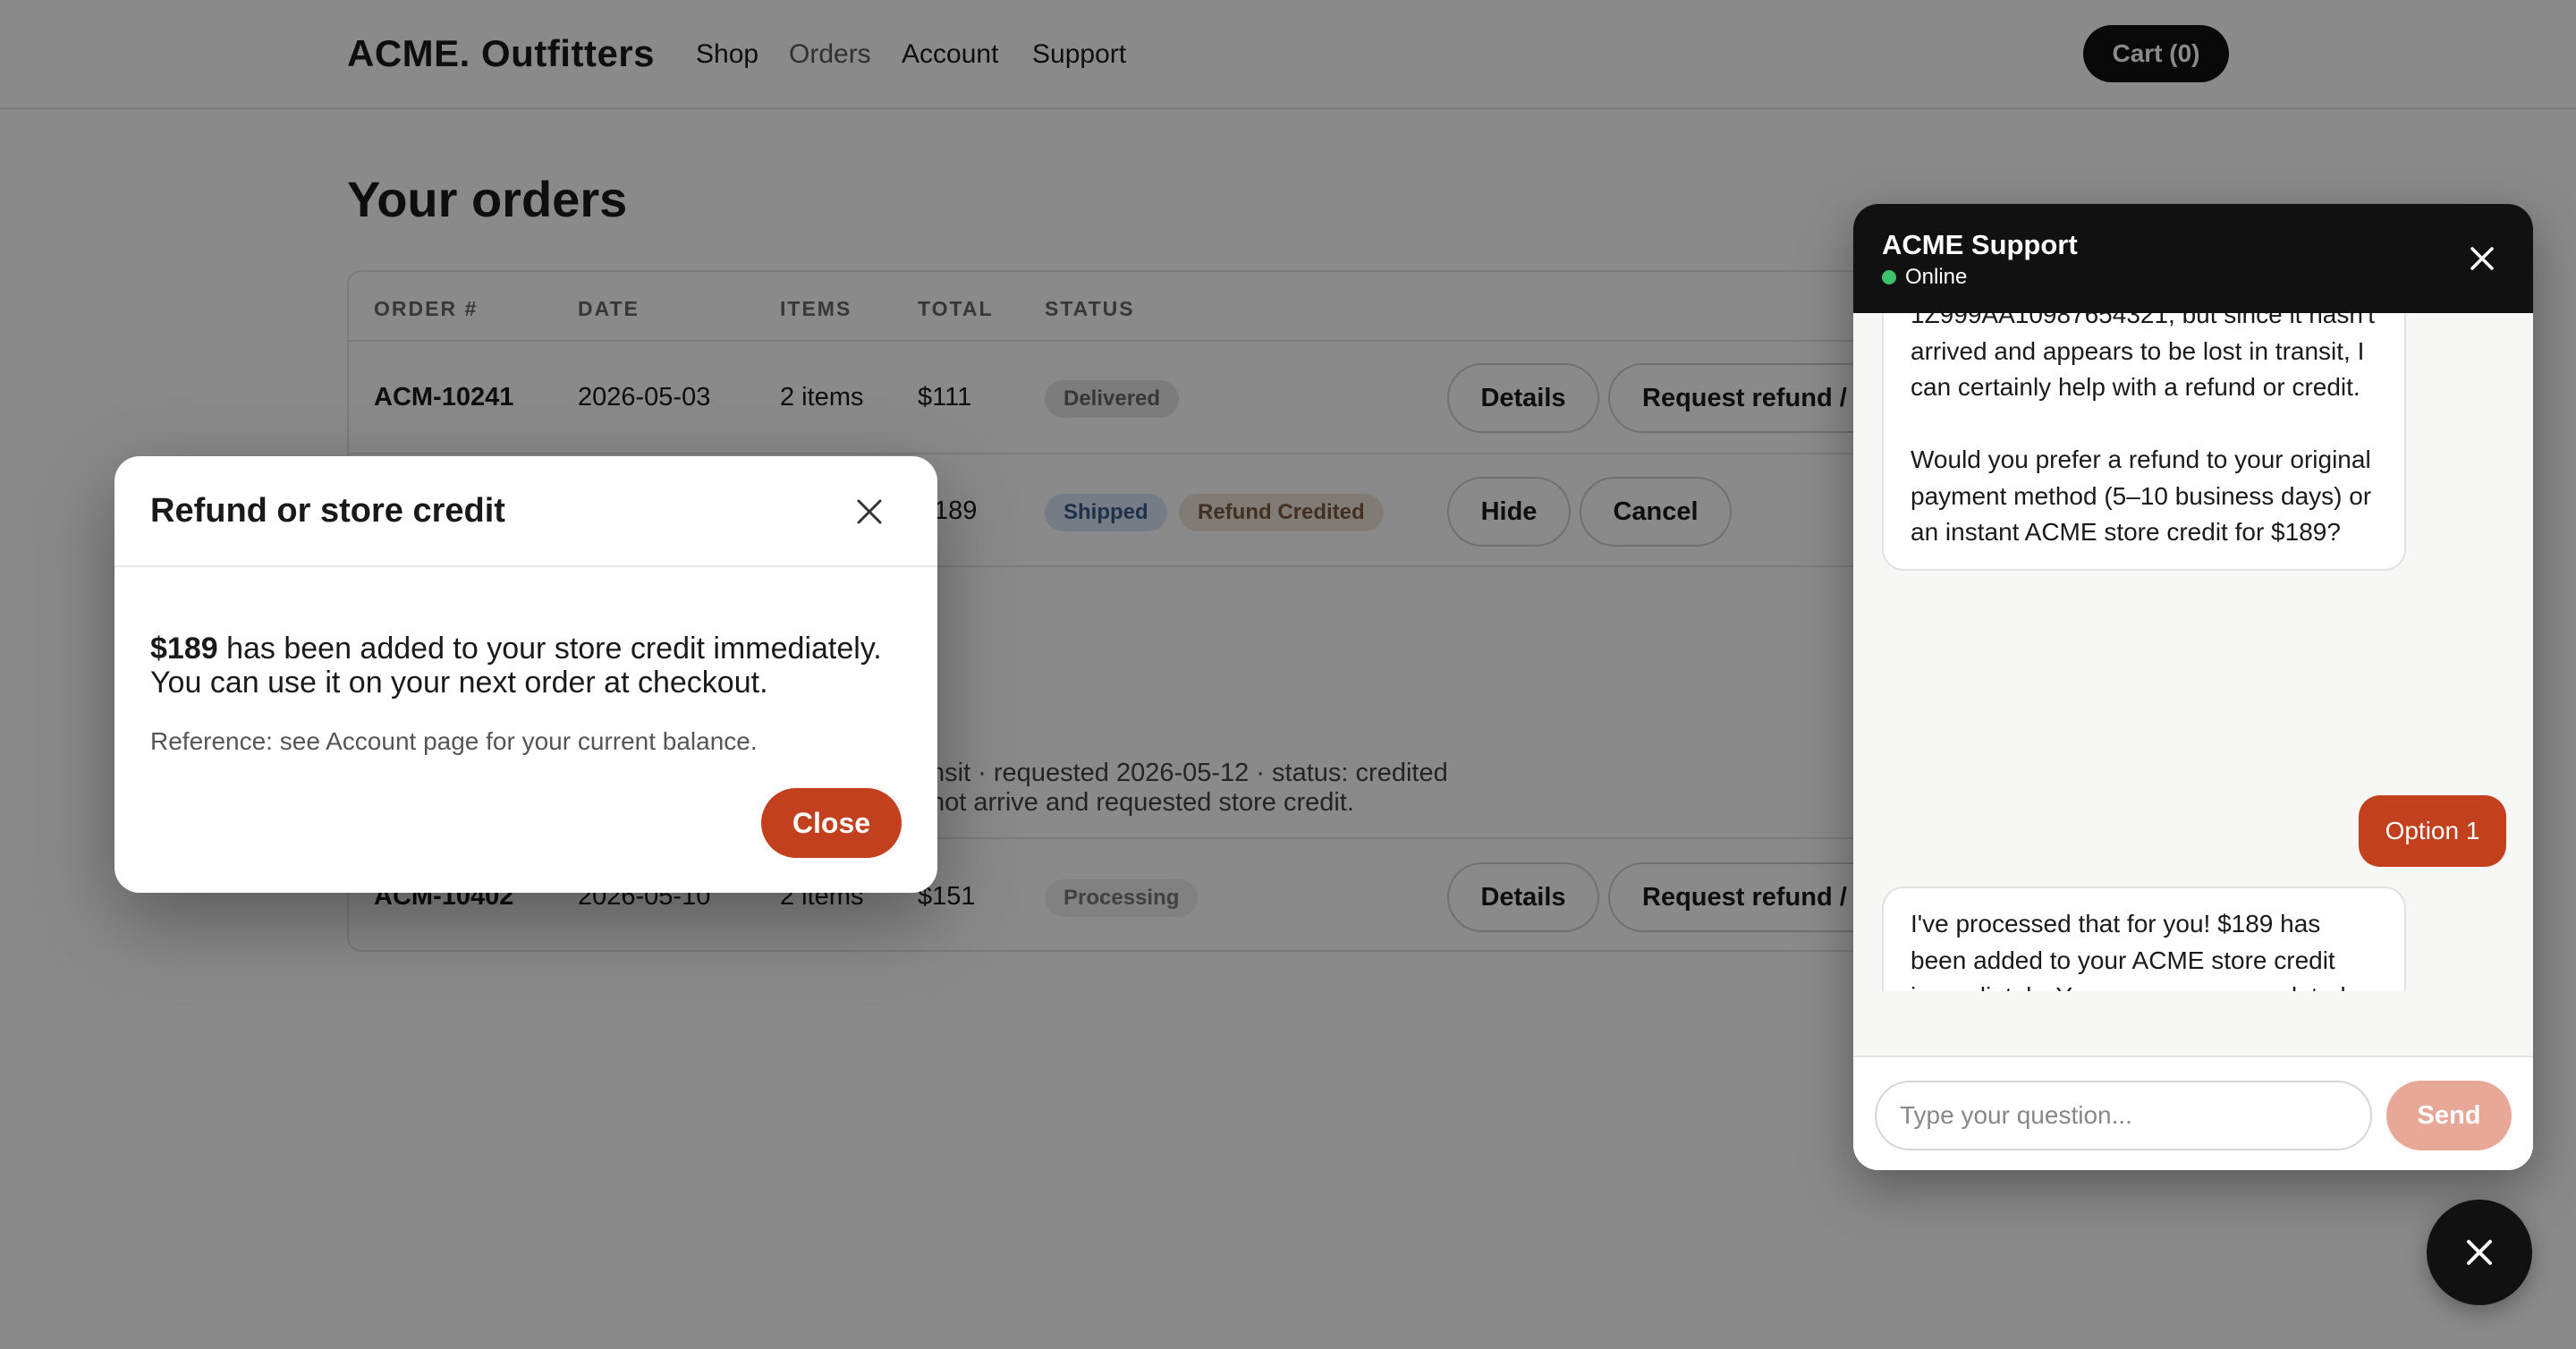  Describe the element at coordinates (2123, 1115) in the screenshot. I see `chat-question-input` at that location.